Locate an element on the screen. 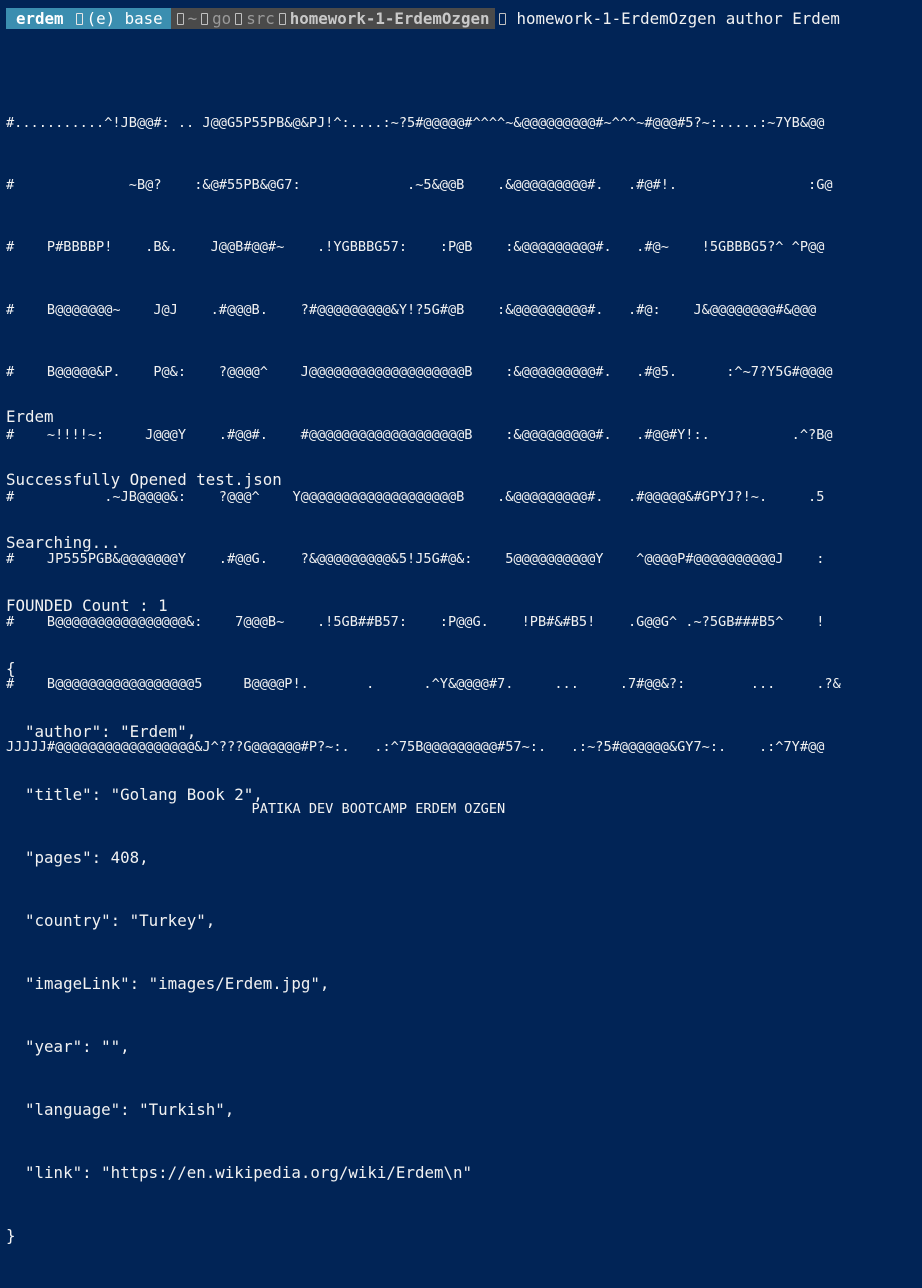  json-line: "country": "Turkey", is located at coordinates (111, 920).